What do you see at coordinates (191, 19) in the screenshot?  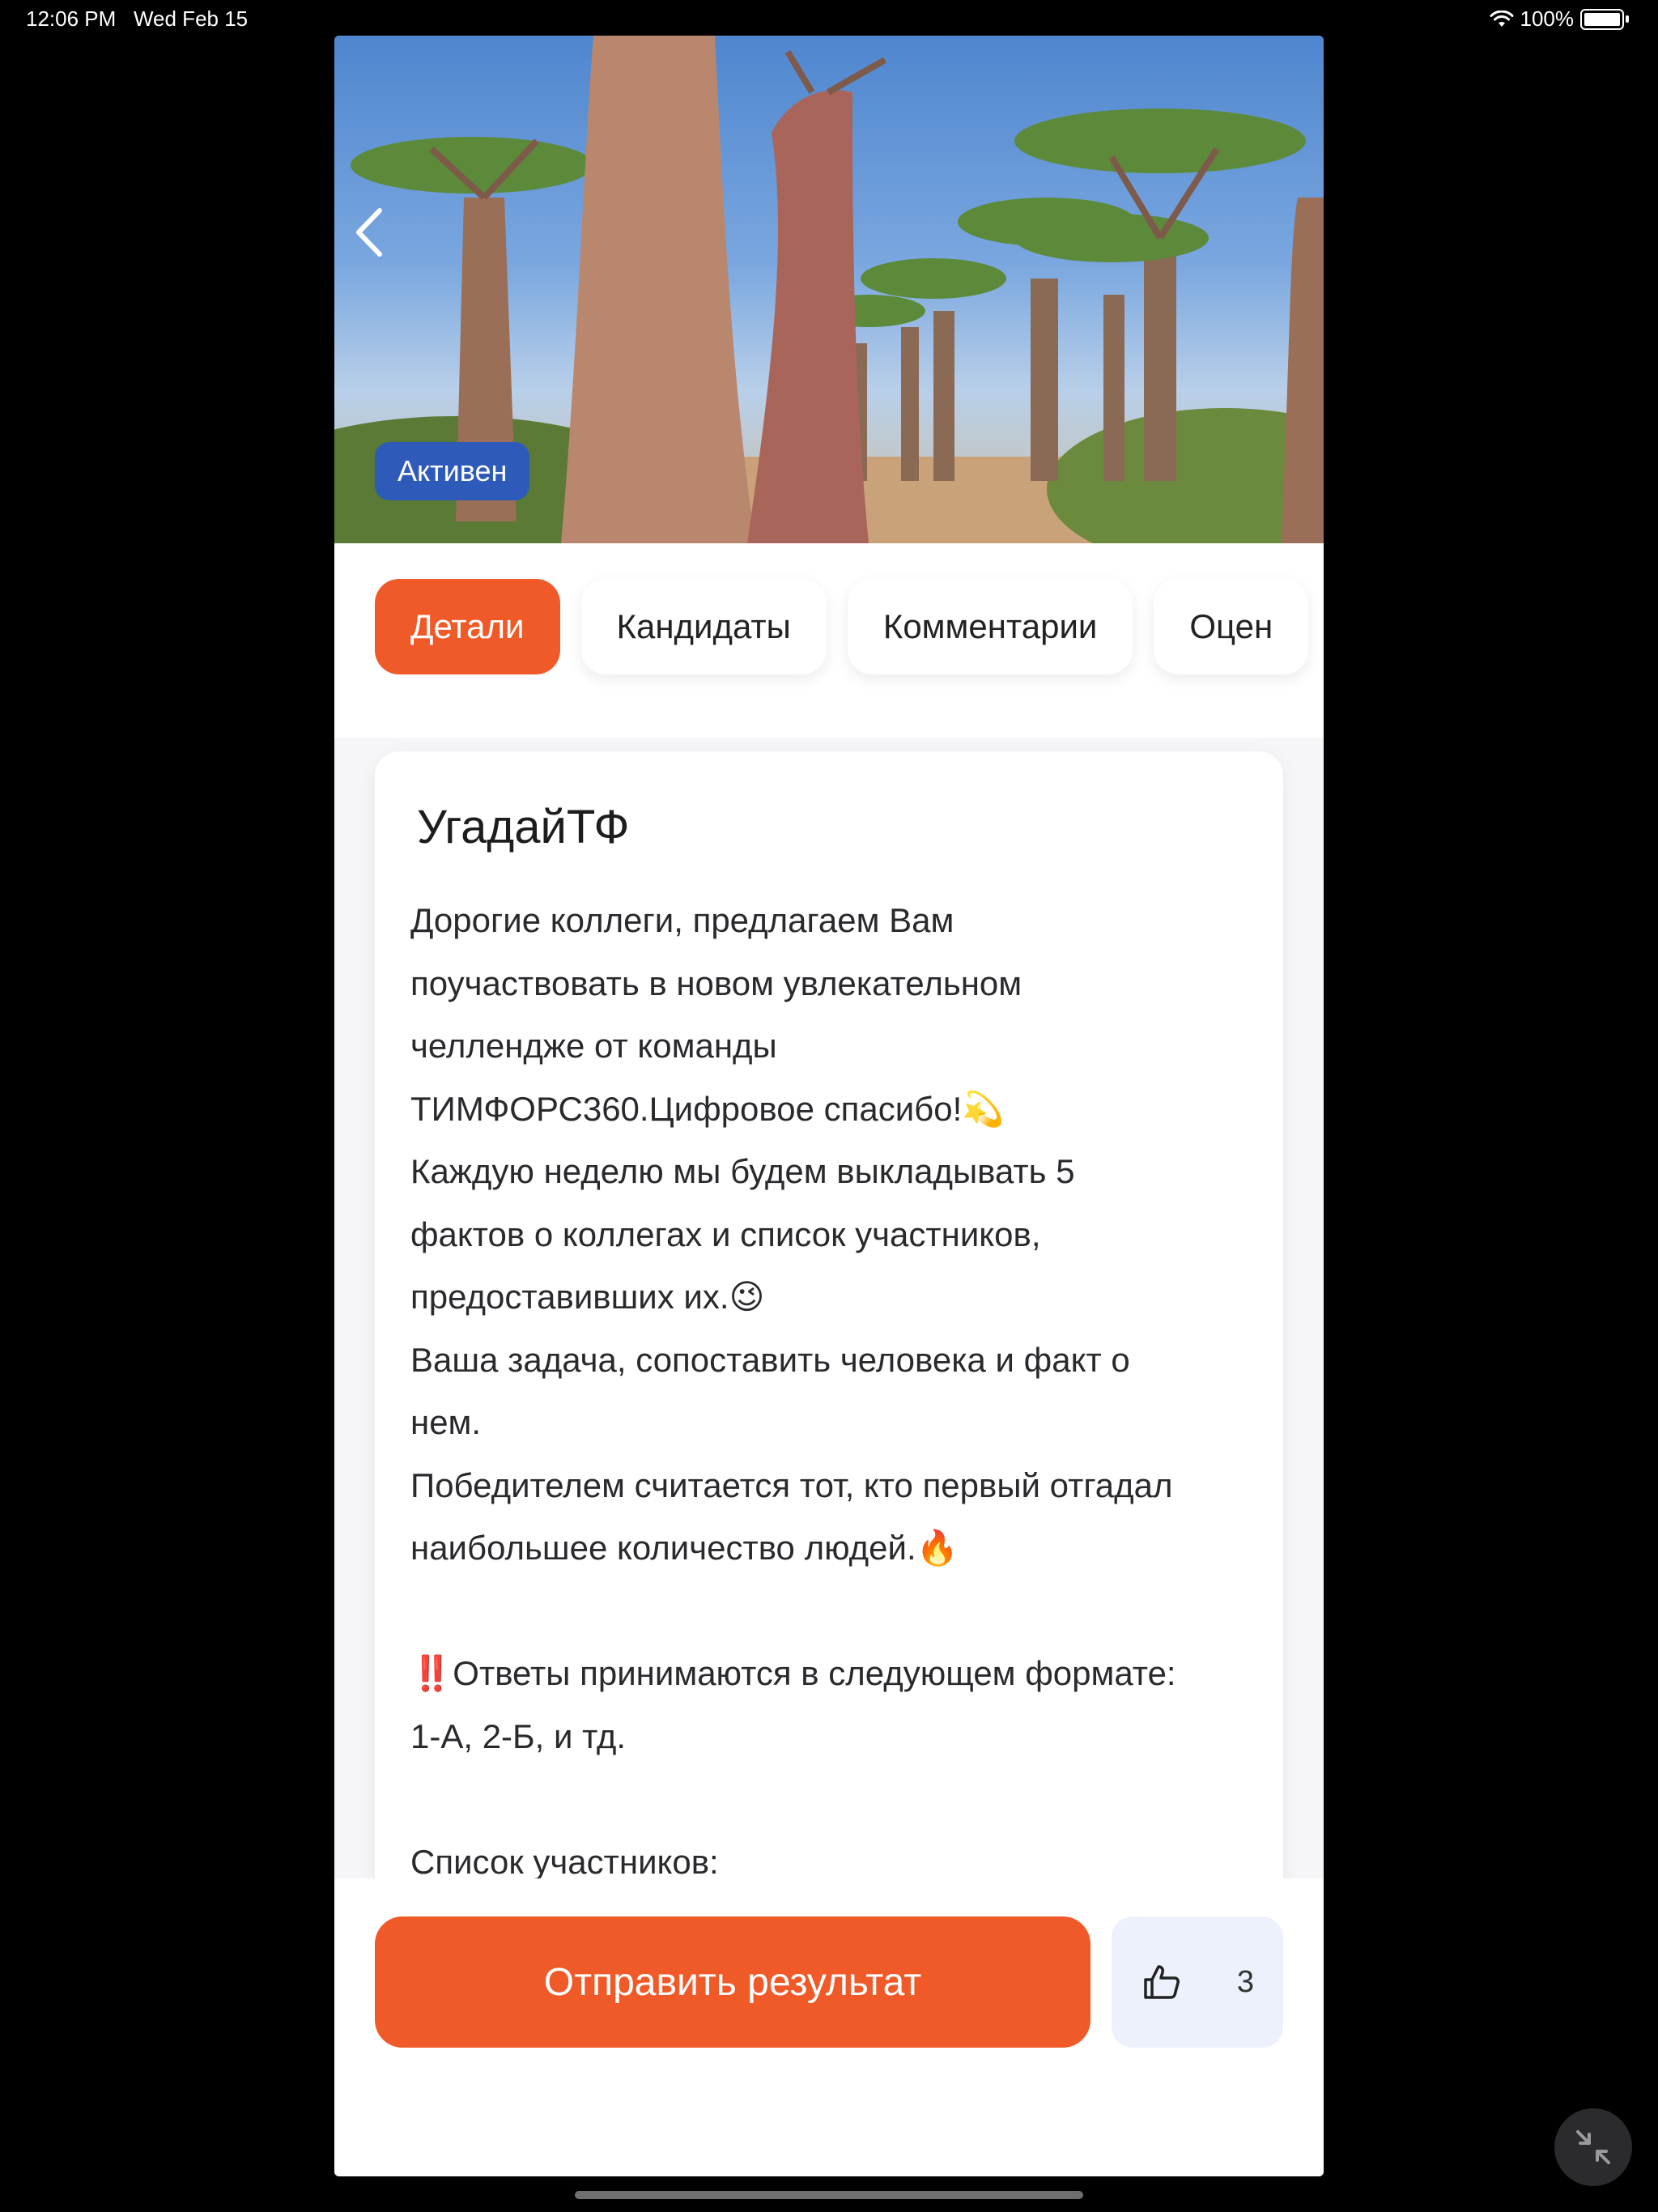 I see `status-date: Wed Feb 15` at bounding box center [191, 19].